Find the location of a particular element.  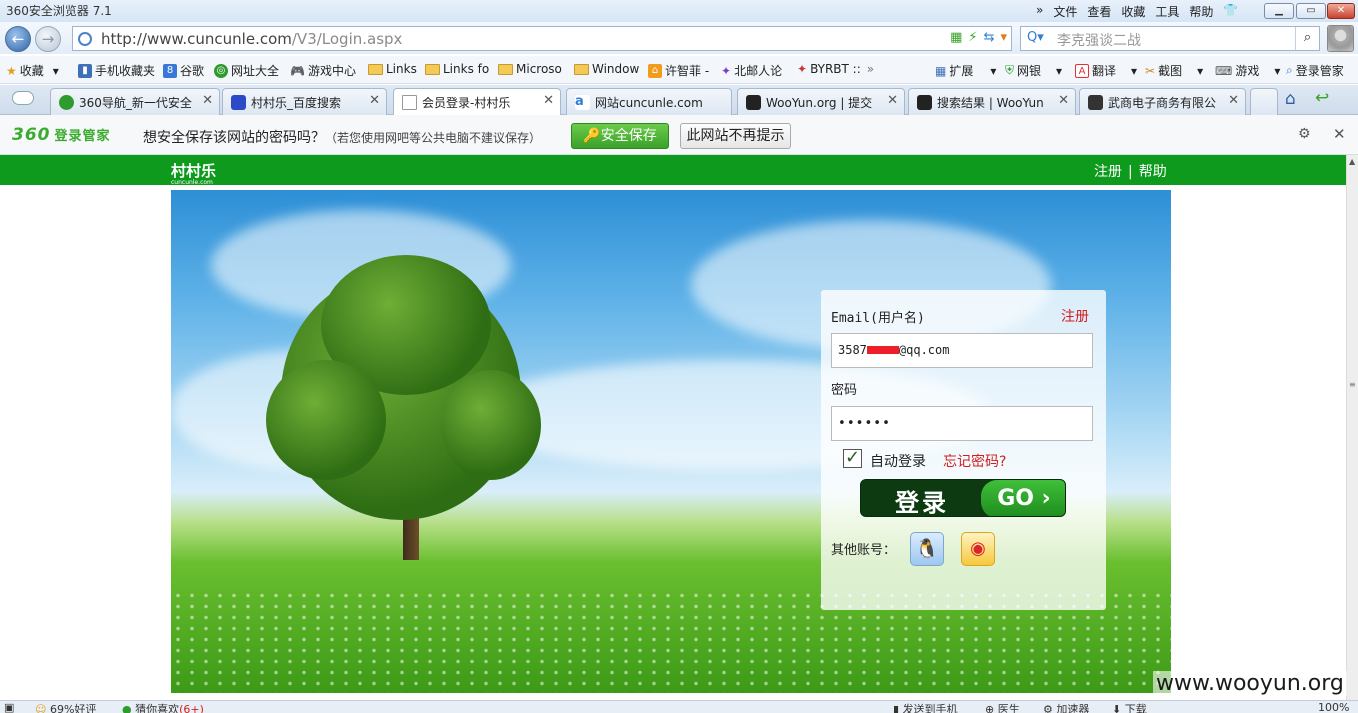

rating-status: ☺ 69%好评 is located at coordinates (65, 707).